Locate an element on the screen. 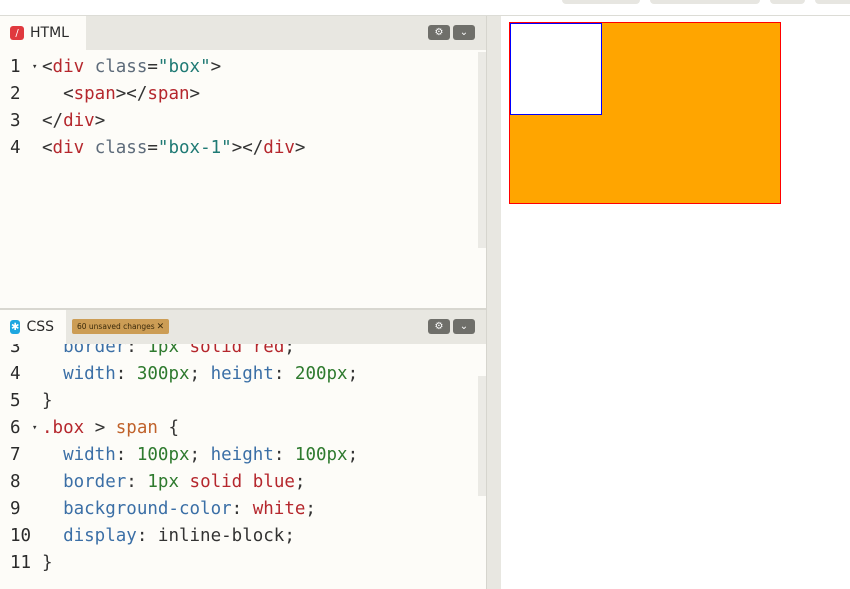  code-line: 6 ▾ .box > span { is located at coordinates (89, 428).